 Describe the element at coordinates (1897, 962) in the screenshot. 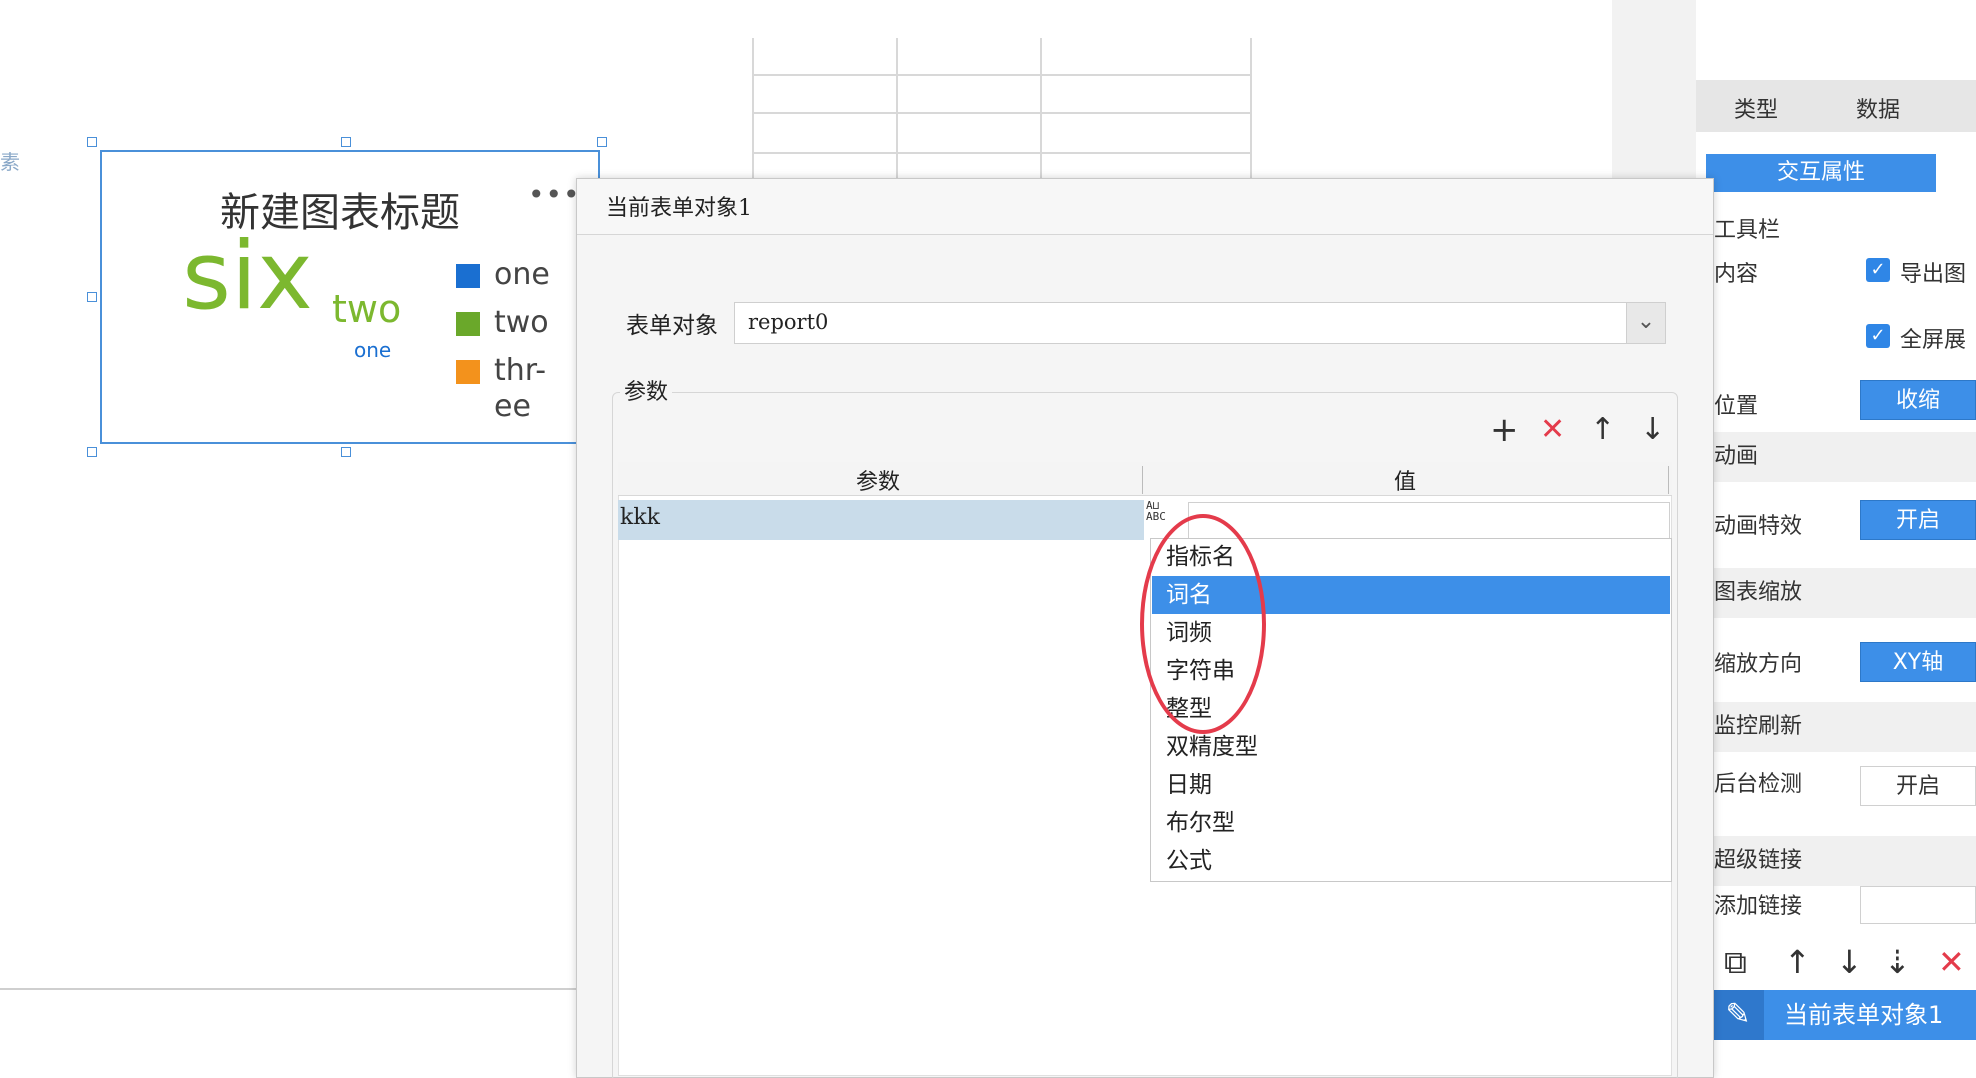

I see `move-bottom-icon: ⇣` at that location.